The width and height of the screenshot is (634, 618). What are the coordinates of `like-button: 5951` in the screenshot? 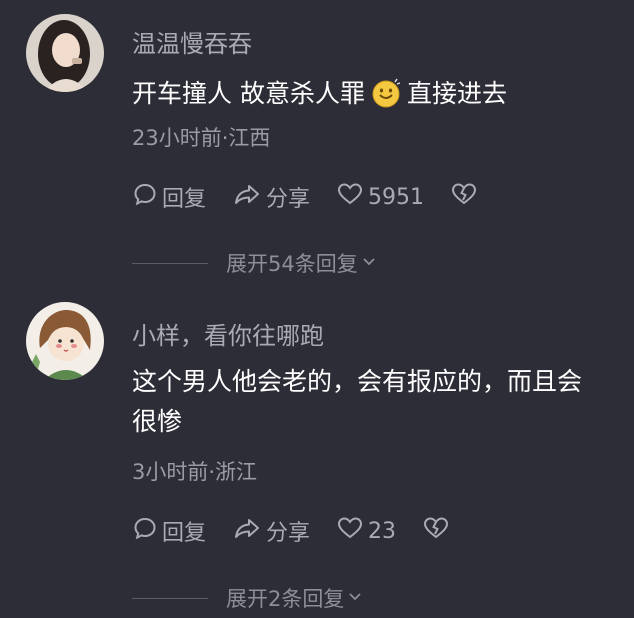 It's located at (380, 197).